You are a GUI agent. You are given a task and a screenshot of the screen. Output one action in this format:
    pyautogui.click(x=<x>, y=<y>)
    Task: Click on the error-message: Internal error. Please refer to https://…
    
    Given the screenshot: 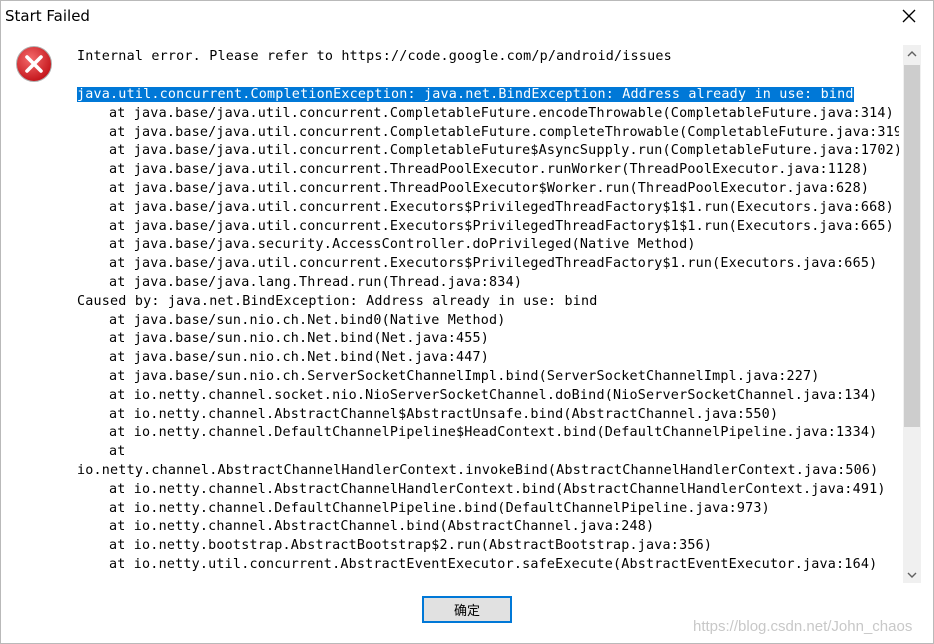 What is the action you would take?
    pyautogui.click(x=374, y=56)
    